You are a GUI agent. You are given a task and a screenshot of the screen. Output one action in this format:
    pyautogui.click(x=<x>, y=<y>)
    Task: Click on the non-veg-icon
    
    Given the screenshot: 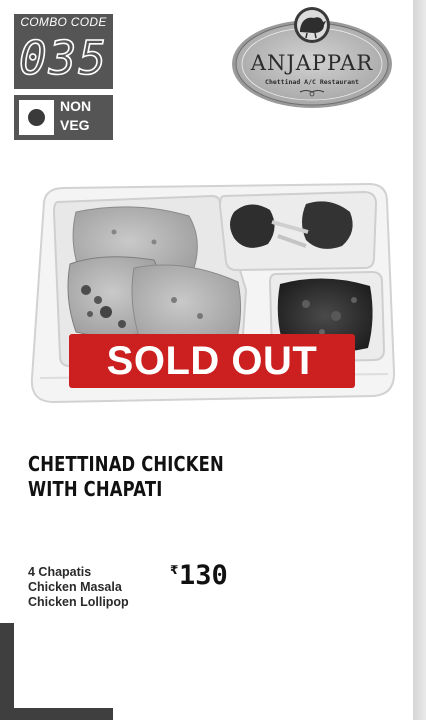 What is the action you would take?
    pyautogui.click(x=36, y=117)
    